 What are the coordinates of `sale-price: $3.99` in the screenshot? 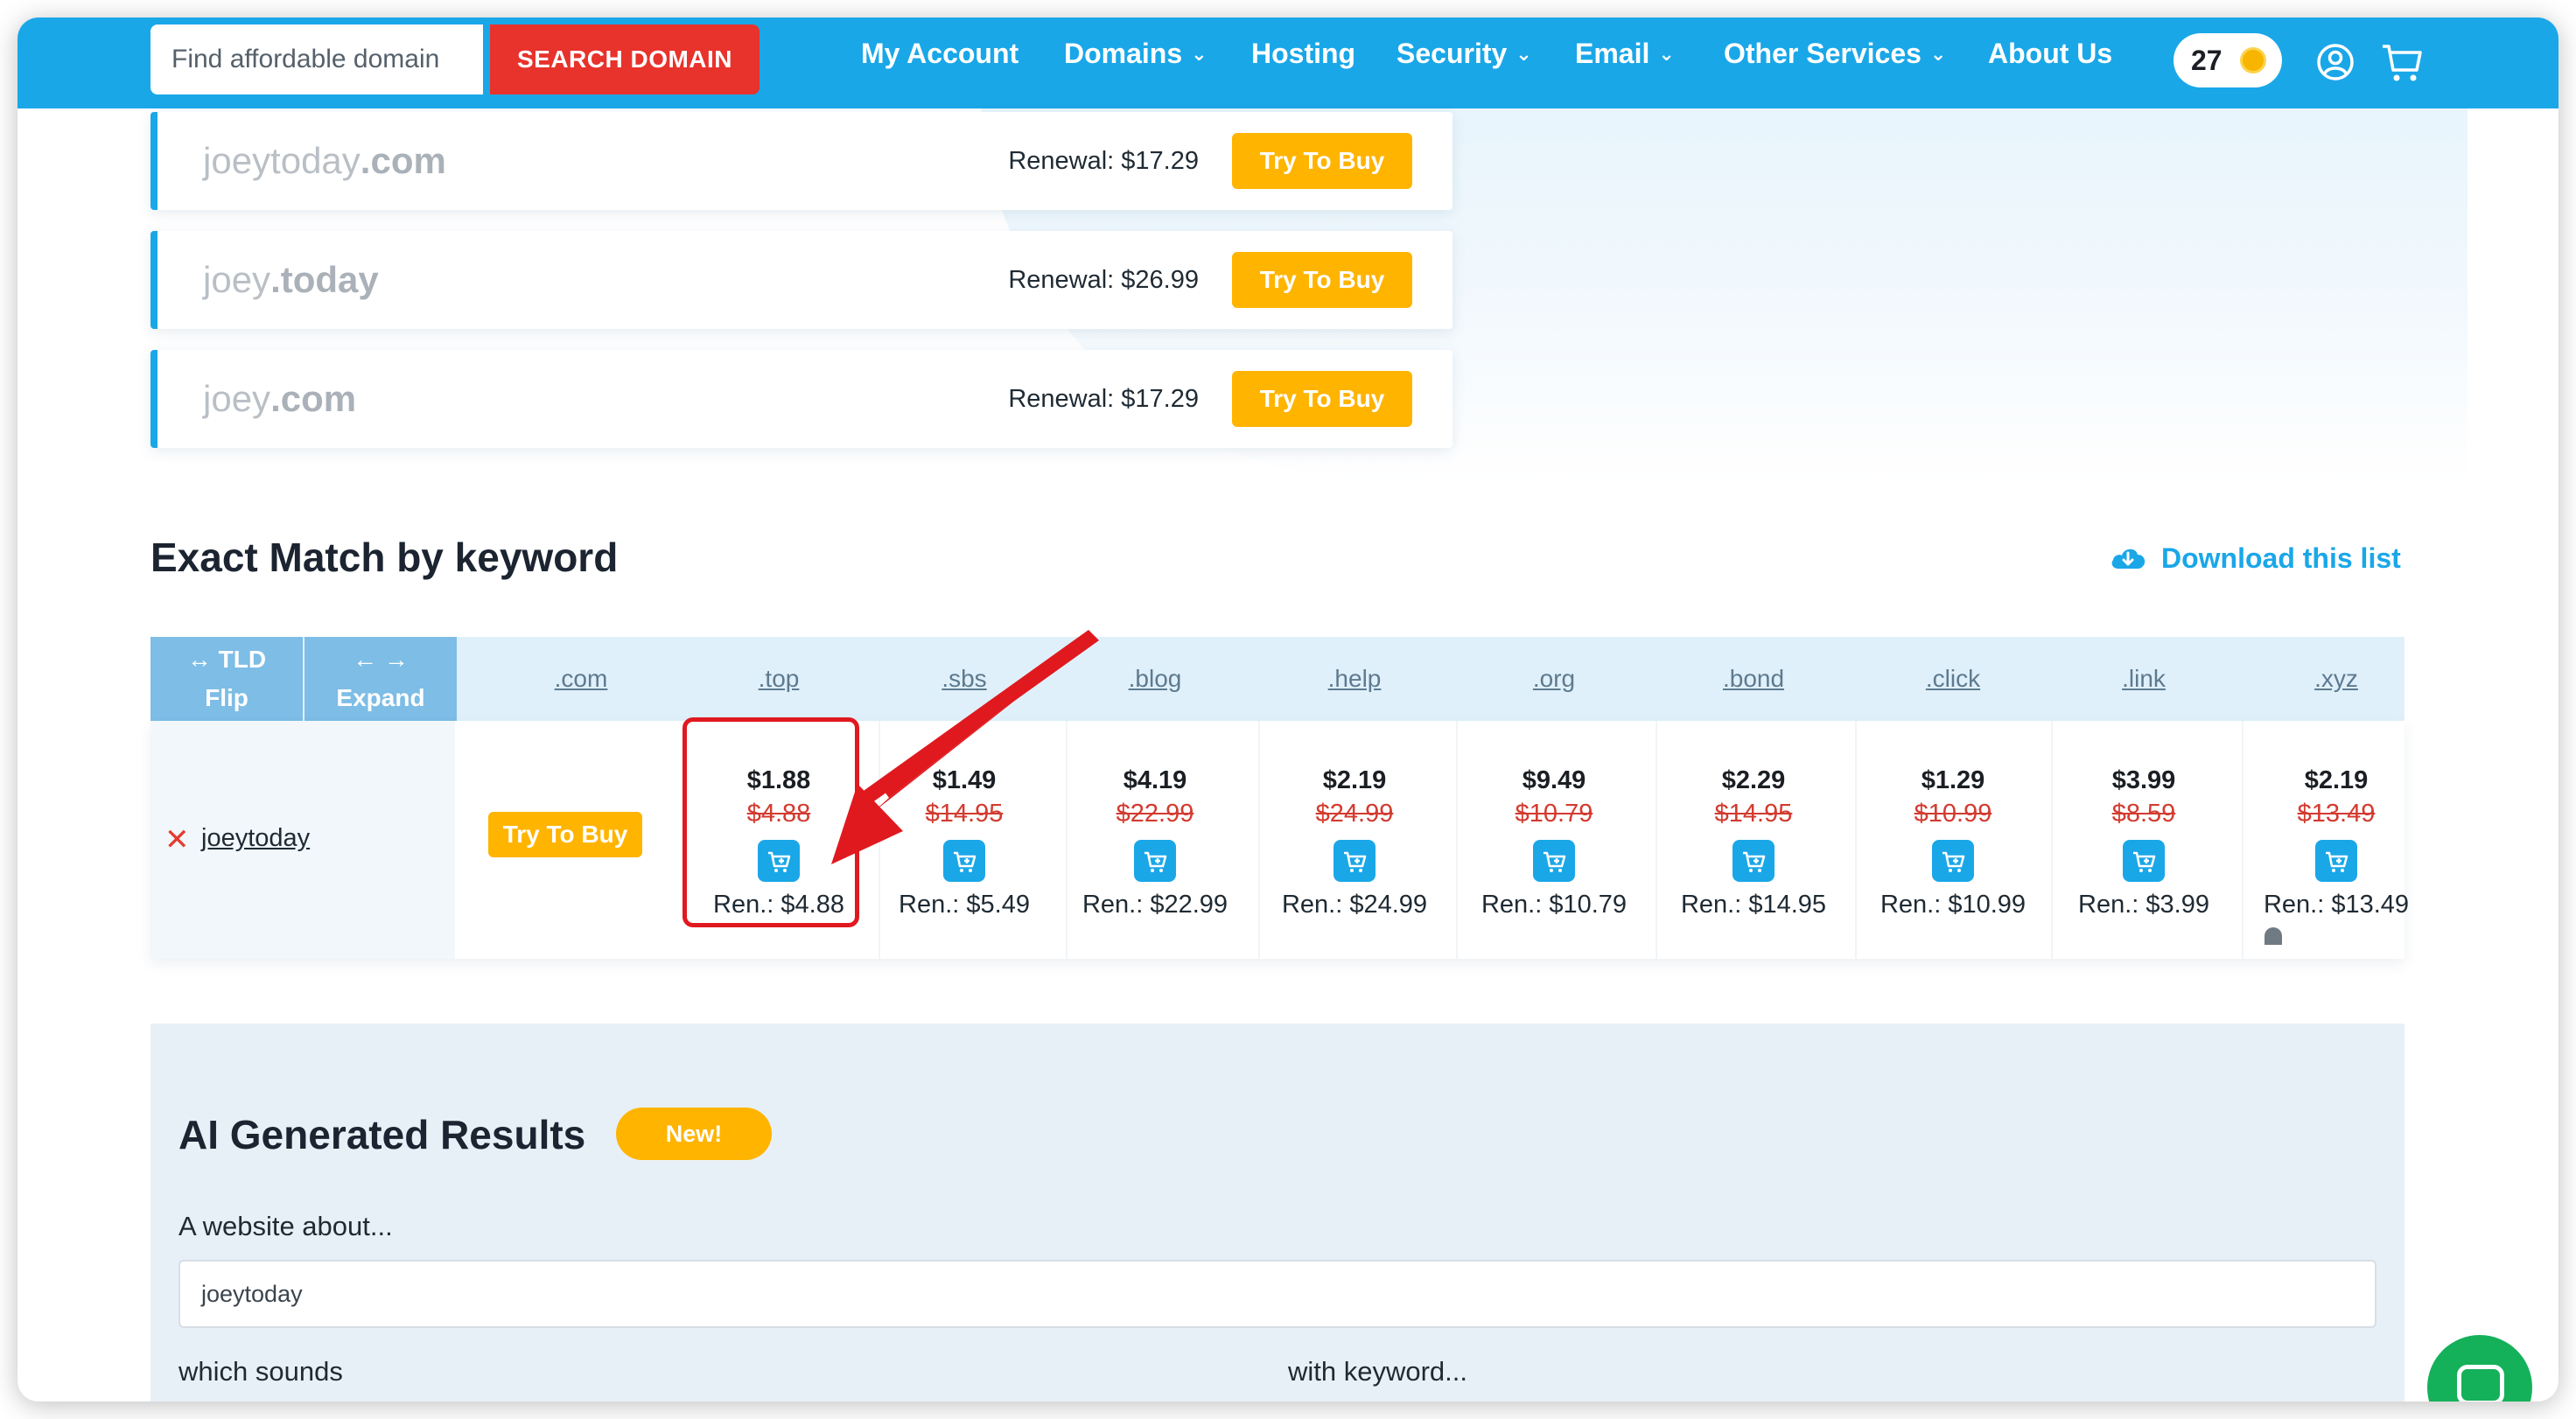 It's located at (2143, 780).